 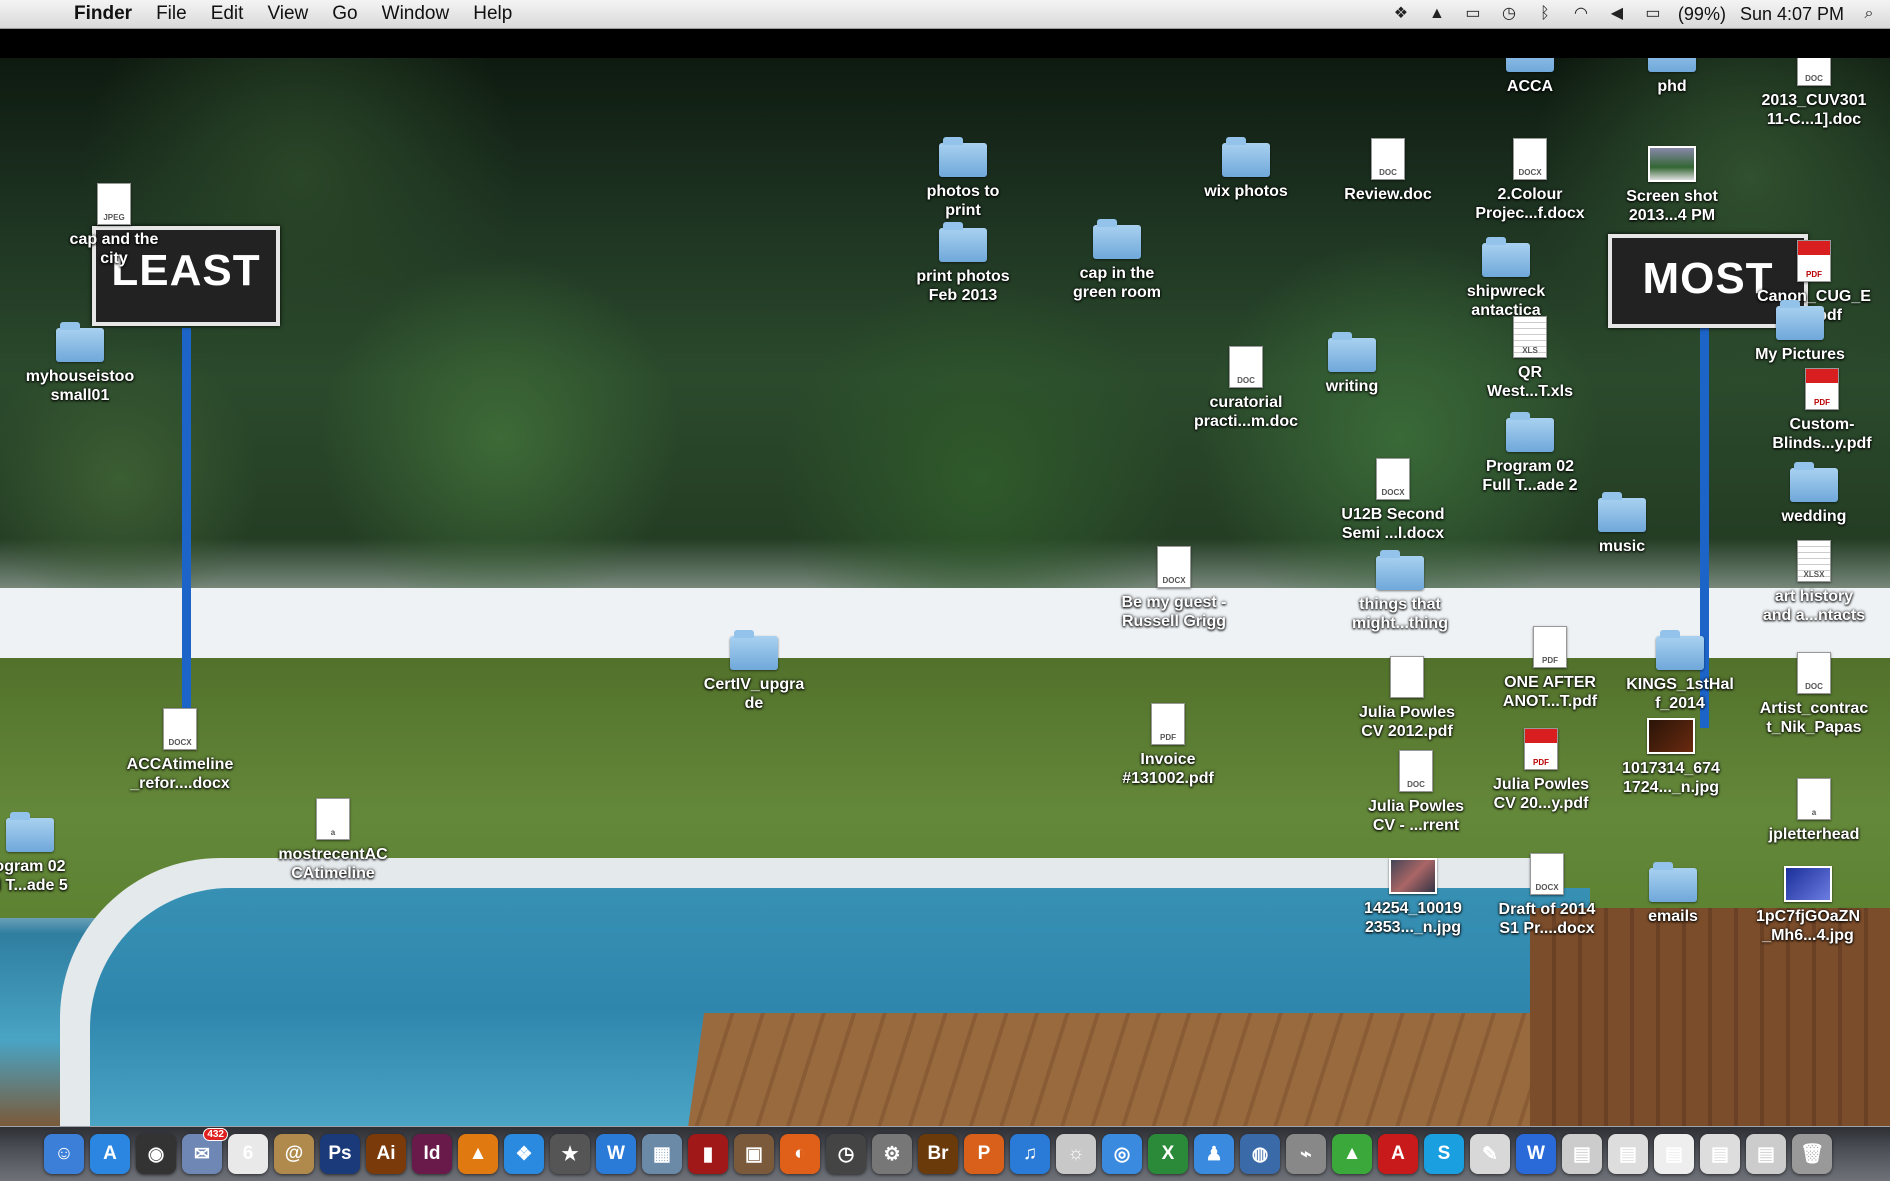 I want to click on battery-percent: (99%), so click(x=1702, y=14).